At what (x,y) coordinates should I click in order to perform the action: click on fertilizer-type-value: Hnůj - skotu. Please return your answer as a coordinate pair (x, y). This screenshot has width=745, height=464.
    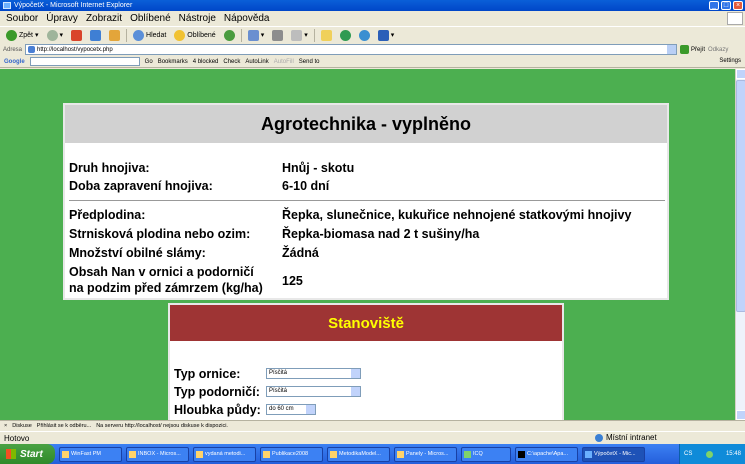
    Looking at the image, I should click on (318, 168).